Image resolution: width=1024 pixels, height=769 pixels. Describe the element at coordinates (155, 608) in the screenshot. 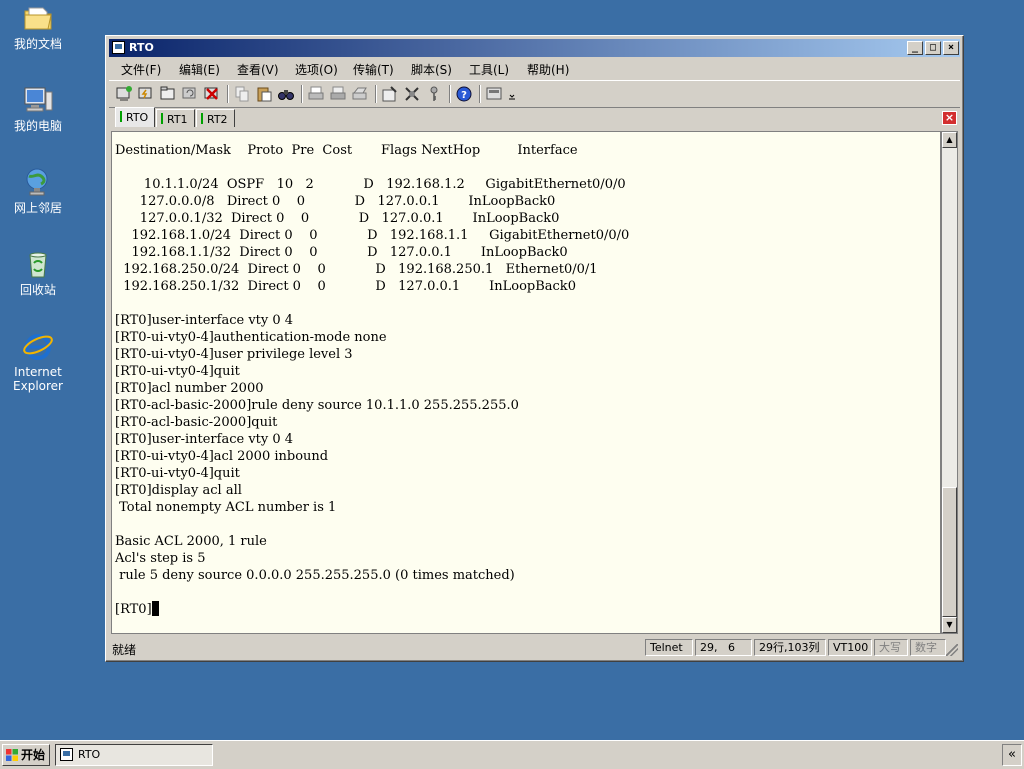

I see `text-cursor` at that location.